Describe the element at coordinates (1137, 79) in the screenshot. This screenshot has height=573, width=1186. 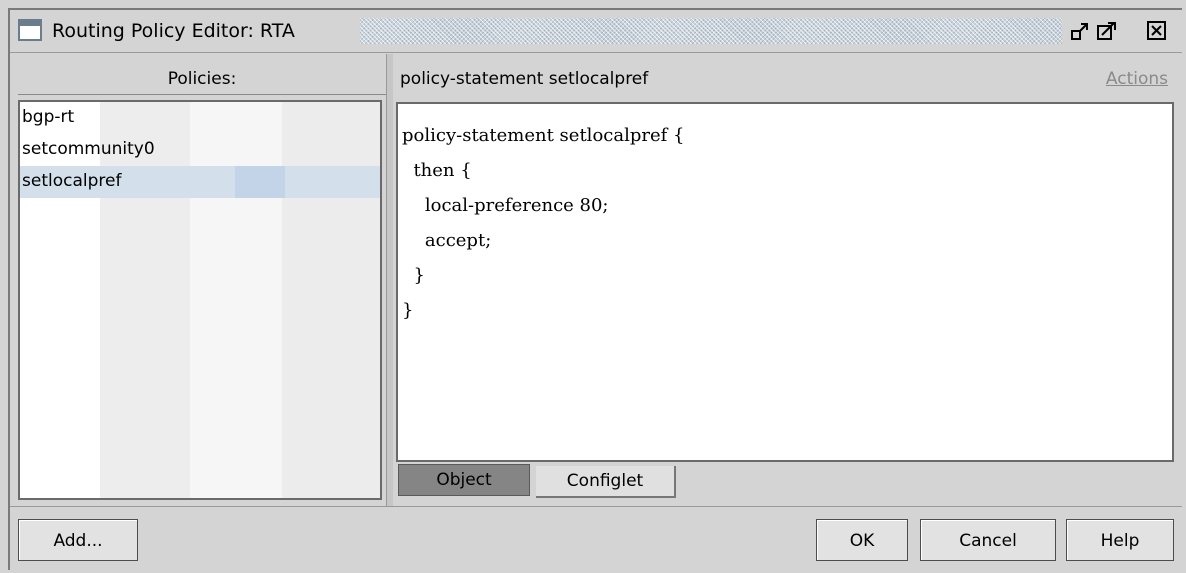
I see `actions-link: Actions` at that location.